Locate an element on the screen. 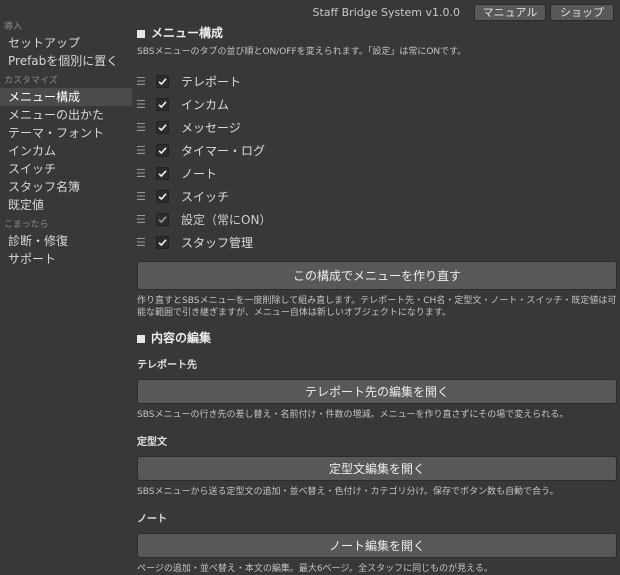 This screenshot has height=575, width=620. open-template-editor-button: 定型文編集を開く is located at coordinates (377, 468).